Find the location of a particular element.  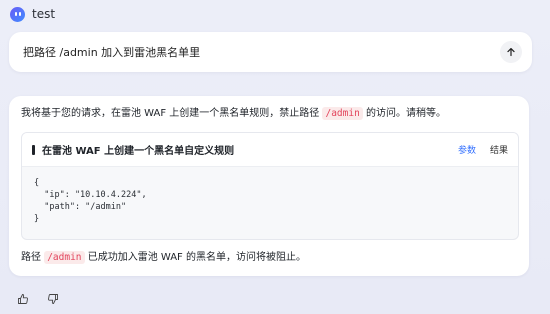

answer-intro-text: 我将基于您的请求，在雷池 WAF 上创建一个黑名单规则，禁止路径 is located at coordinates (172, 113).